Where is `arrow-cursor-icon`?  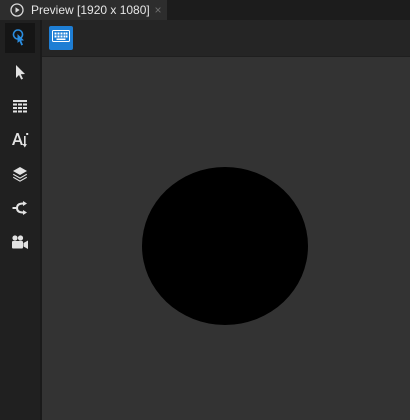
arrow-cursor-icon is located at coordinates (20, 72).